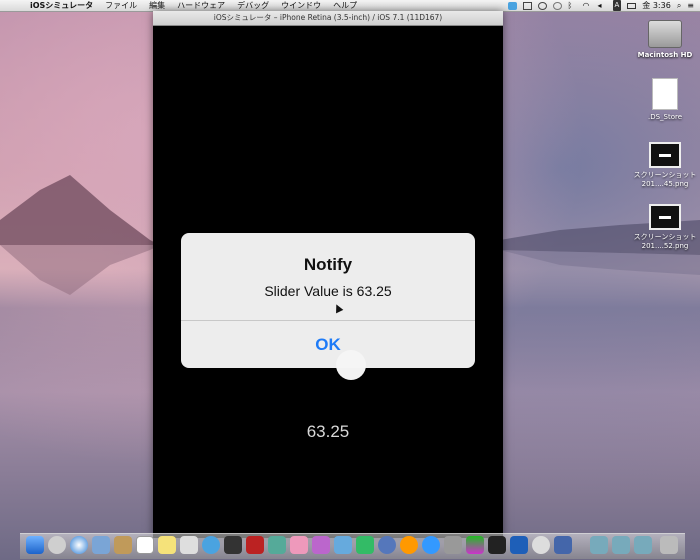 This screenshot has height=560, width=700. Describe the element at coordinates (328, 344) in the screenshot. I see `ok-button: OK` at that location.